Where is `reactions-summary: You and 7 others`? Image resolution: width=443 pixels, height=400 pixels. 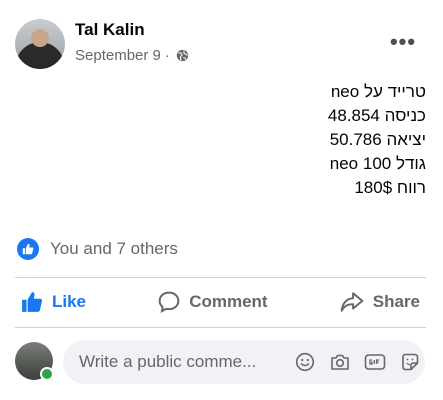 reactions-summary: You and 7 others is located at coordinates (97, 249).